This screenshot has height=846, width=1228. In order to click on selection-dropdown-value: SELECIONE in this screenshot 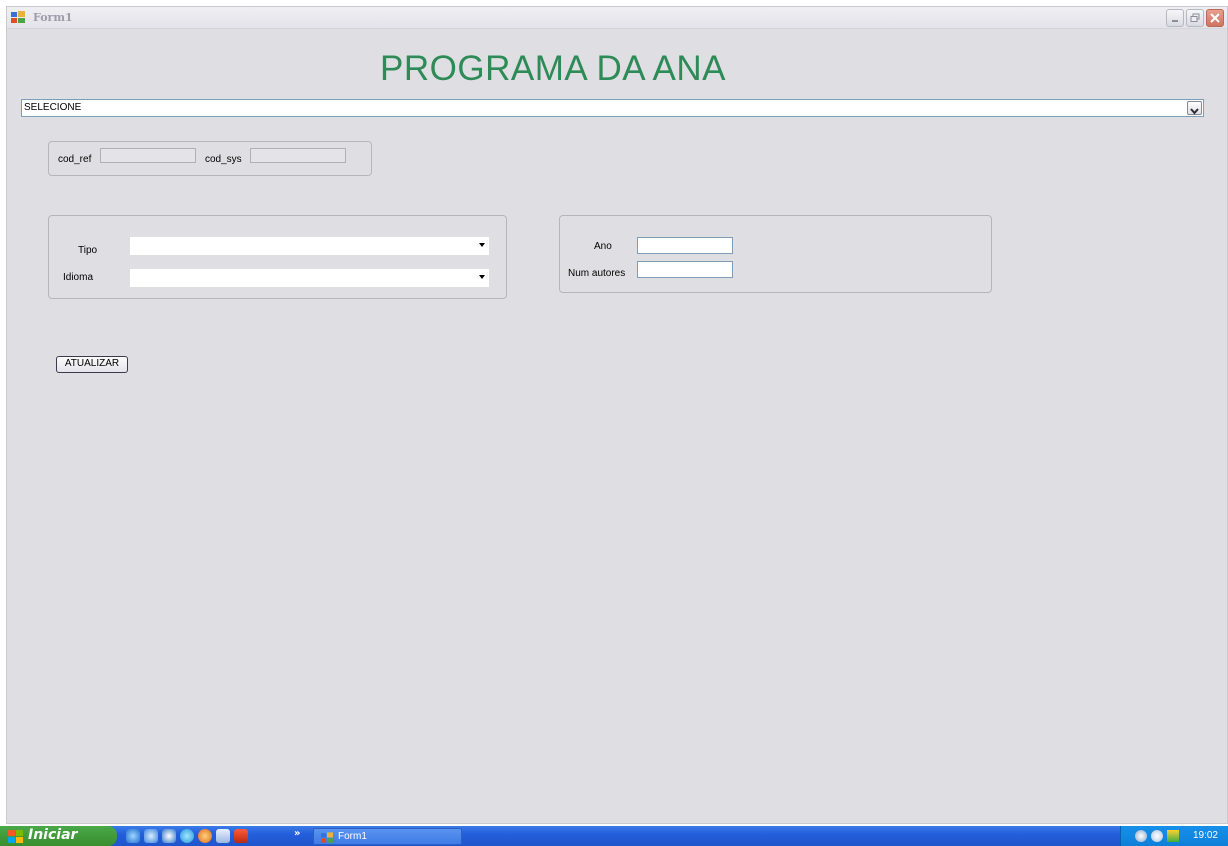, I will do `click(53, 107)`.